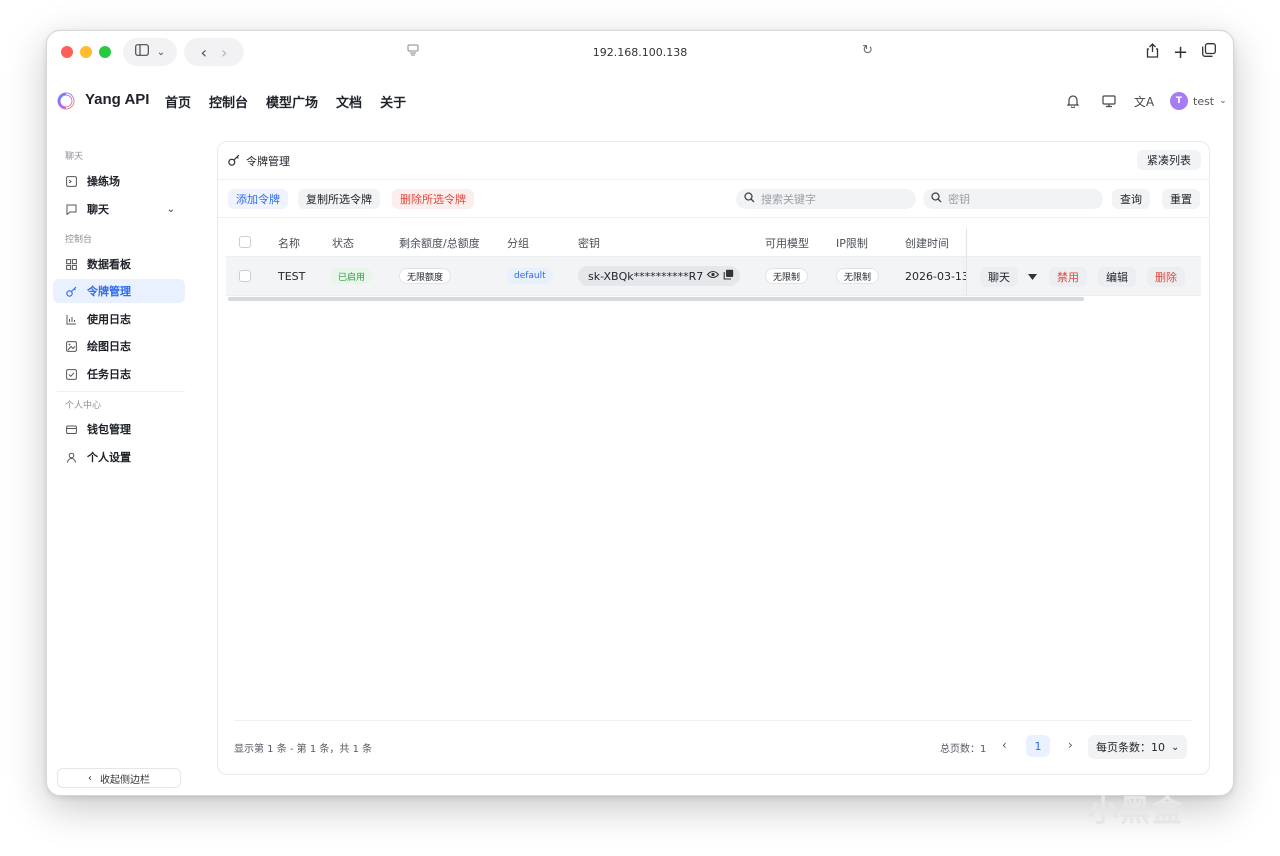 The width and height of the screenshot is (1280, 856). What do you see at coordinates (74, 157) in the screenshot?
I see `sidebar-section-chat: 聊天` at bounding box center [74, 157].